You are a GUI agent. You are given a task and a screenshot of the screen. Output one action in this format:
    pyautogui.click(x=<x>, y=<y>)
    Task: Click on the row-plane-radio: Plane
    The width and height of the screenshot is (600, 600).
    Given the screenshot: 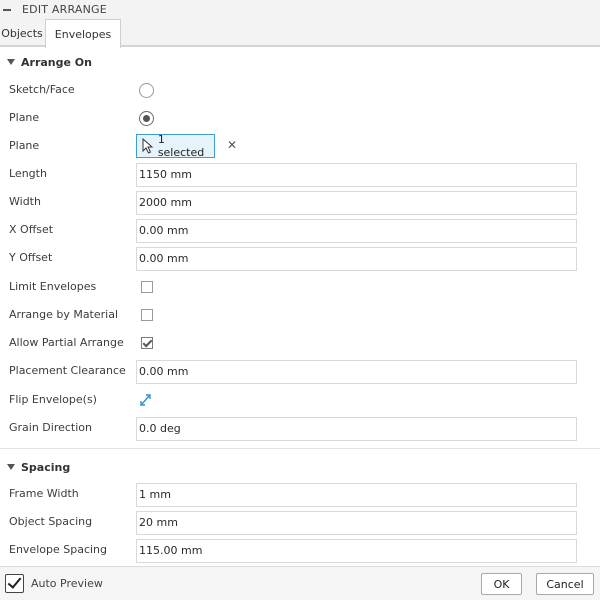 What is the action you would take?
    pyautogui.click(x=300, y=118)
    